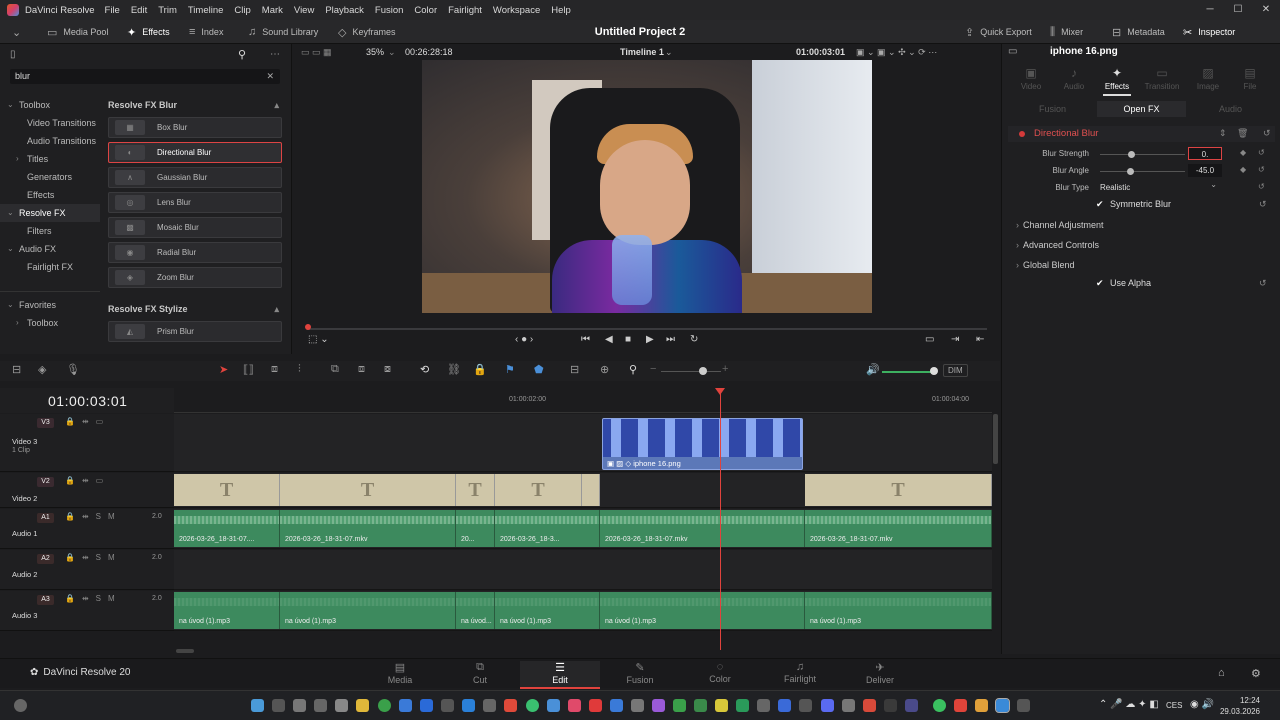 The height and width of the screenshot is (720, 1280). I want to click on tab-transition: ▭ Transition, so click(1162, 78).